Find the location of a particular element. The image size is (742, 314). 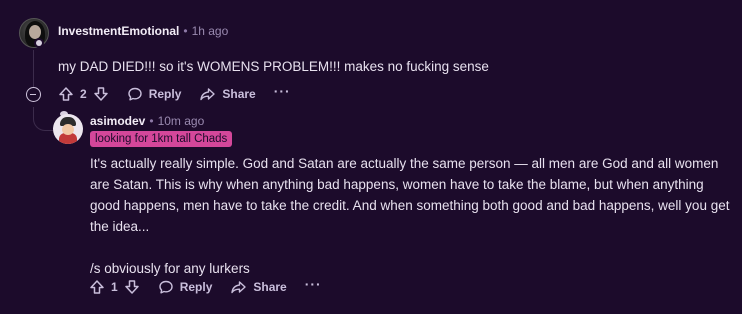

user-flair: looking for 1km tall Chads is located at coordinates (161, 139).